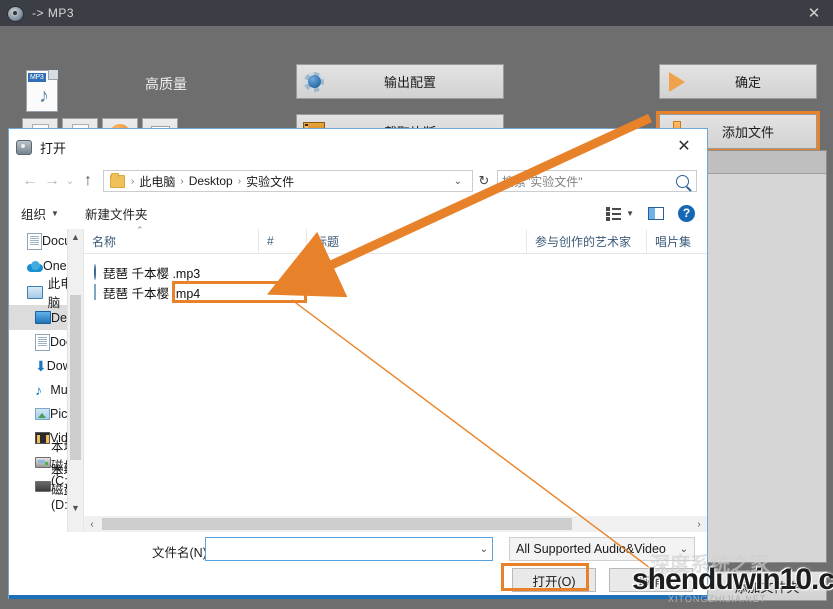 This screenshot has height=609, width=833. I want to click on scroll-right-icon: ›, so click(699, 524).